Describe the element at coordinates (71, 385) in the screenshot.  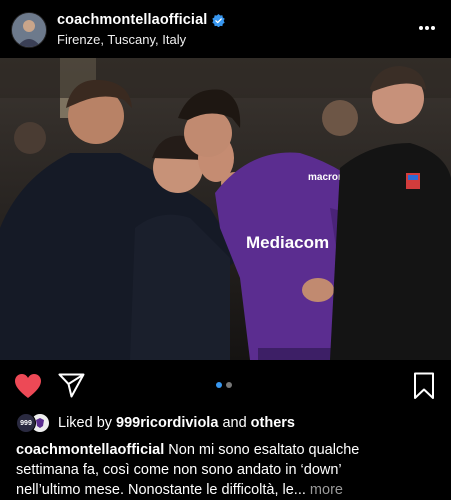
I see `share-icon` at that location.